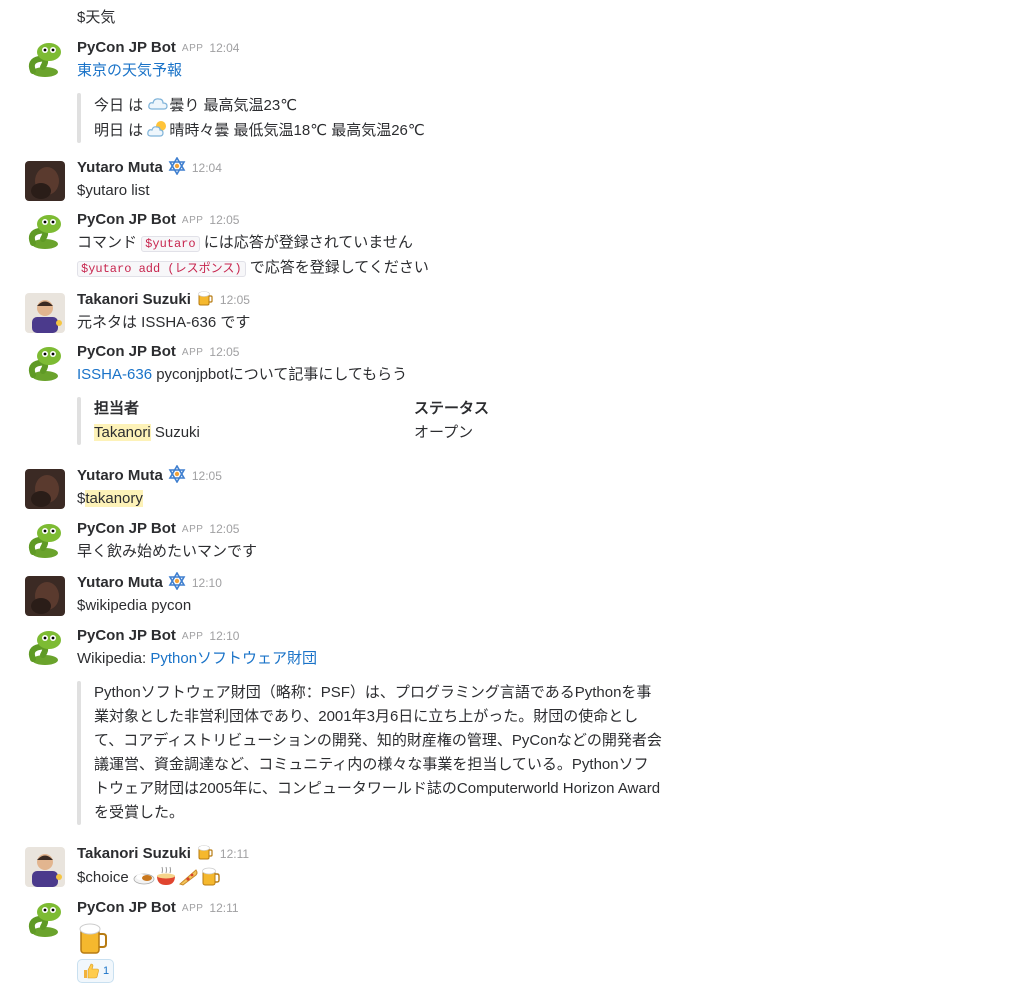 The image size is (1024, 993). I want to click on issue-attachment: 担当者 Takanori Suzuki ステータス オープン, so click(542, 421).